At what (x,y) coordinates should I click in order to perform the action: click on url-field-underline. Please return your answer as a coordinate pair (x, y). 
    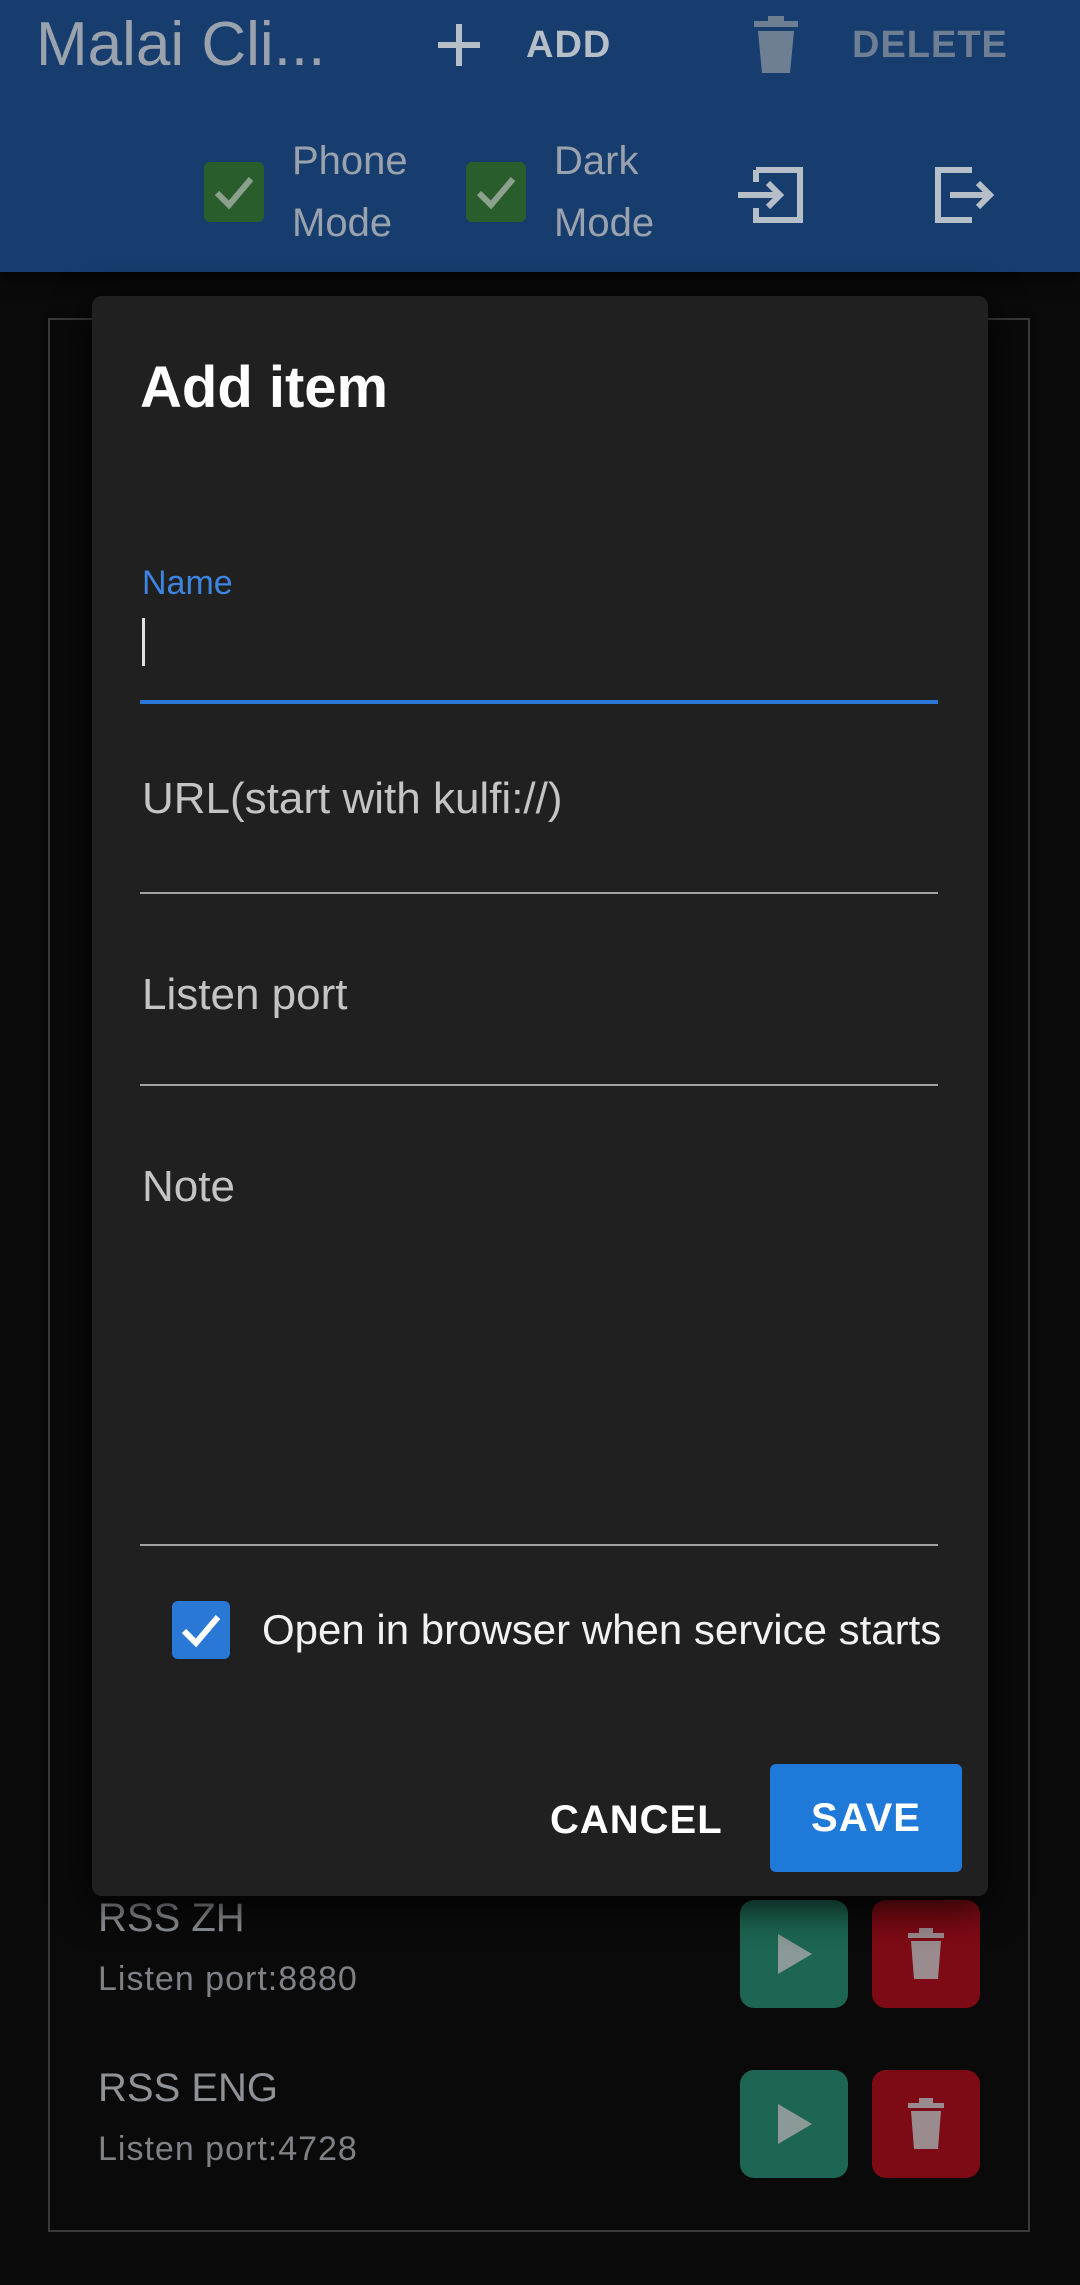
    Looking at the image, I should click on (539, 893).